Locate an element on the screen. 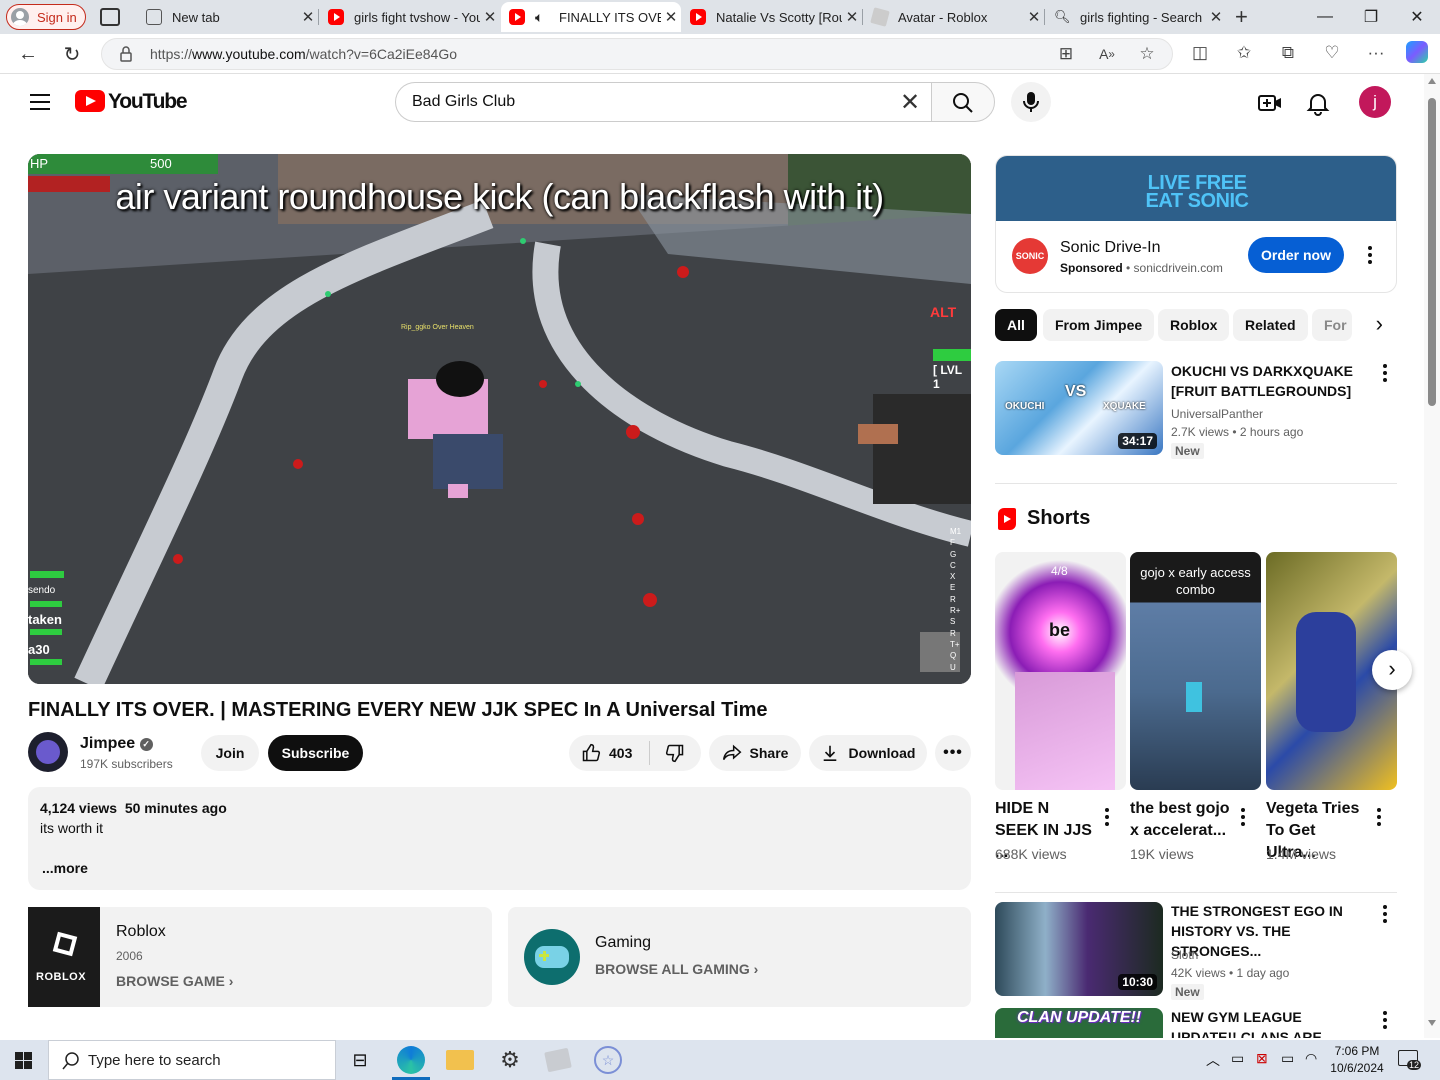  read-aloud-icon: A» is located at coordinates (1107, 54).